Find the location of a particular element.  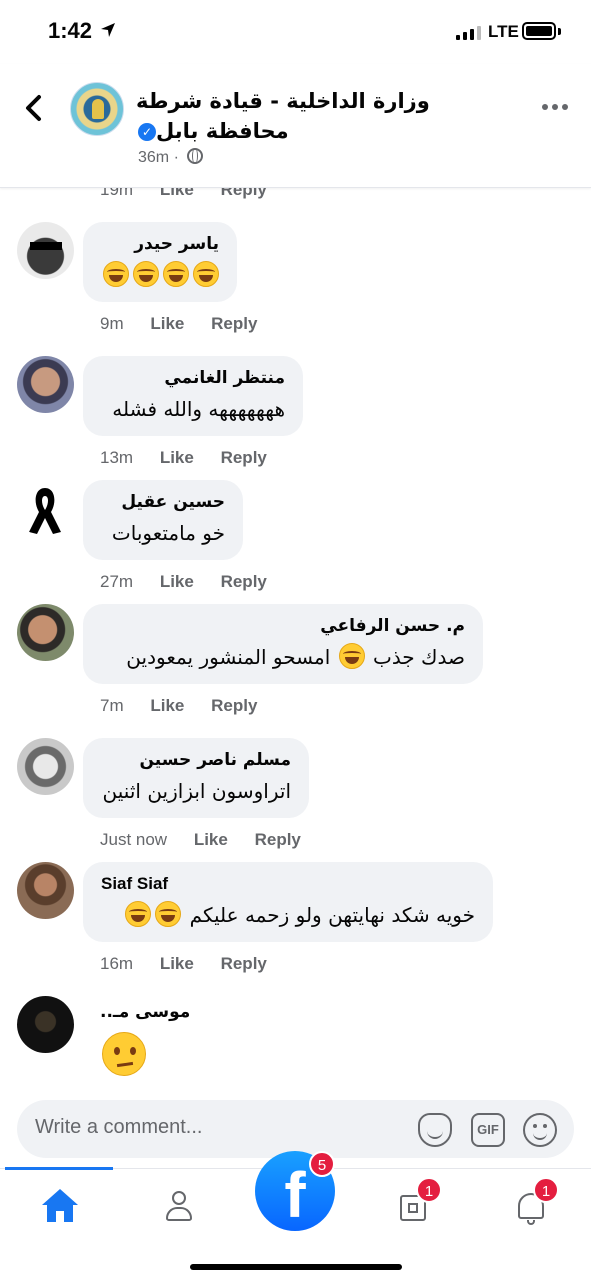

comment-meta: 13m Like Reply is located at coordinates (183, 458).